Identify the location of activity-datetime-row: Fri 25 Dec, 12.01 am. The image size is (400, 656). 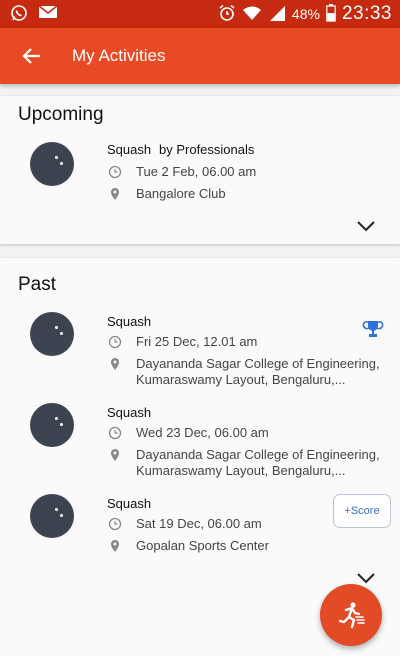
(247, 342).